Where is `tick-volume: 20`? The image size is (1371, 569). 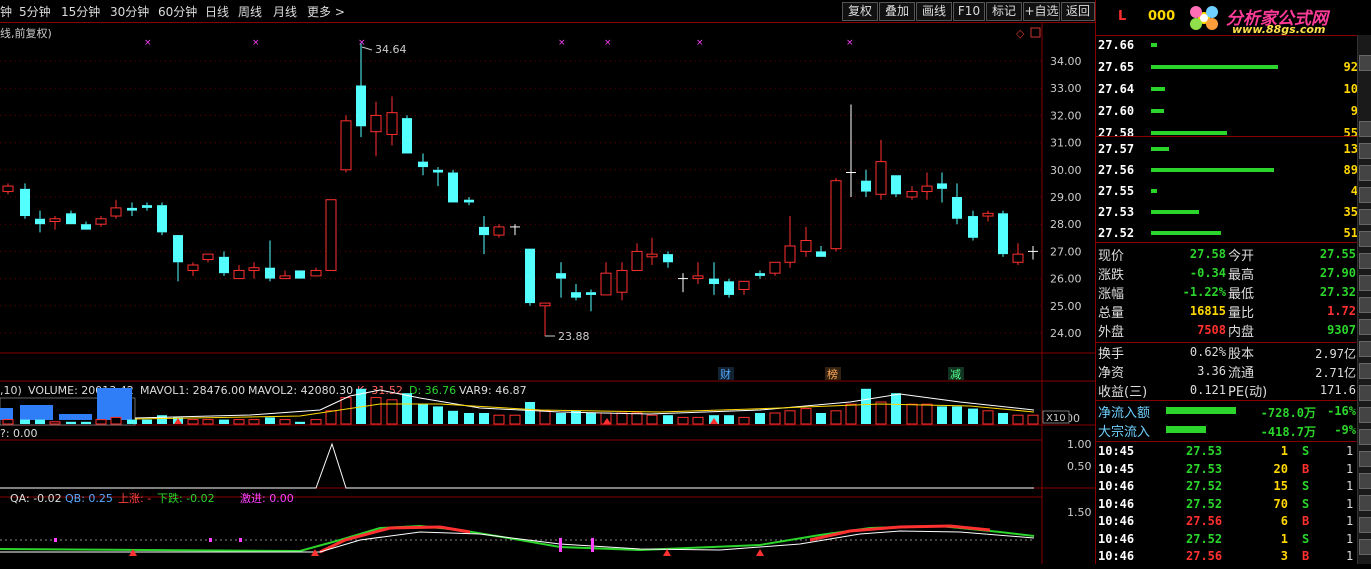
tick-volume: 20 is located at coordinates (1280, 468).